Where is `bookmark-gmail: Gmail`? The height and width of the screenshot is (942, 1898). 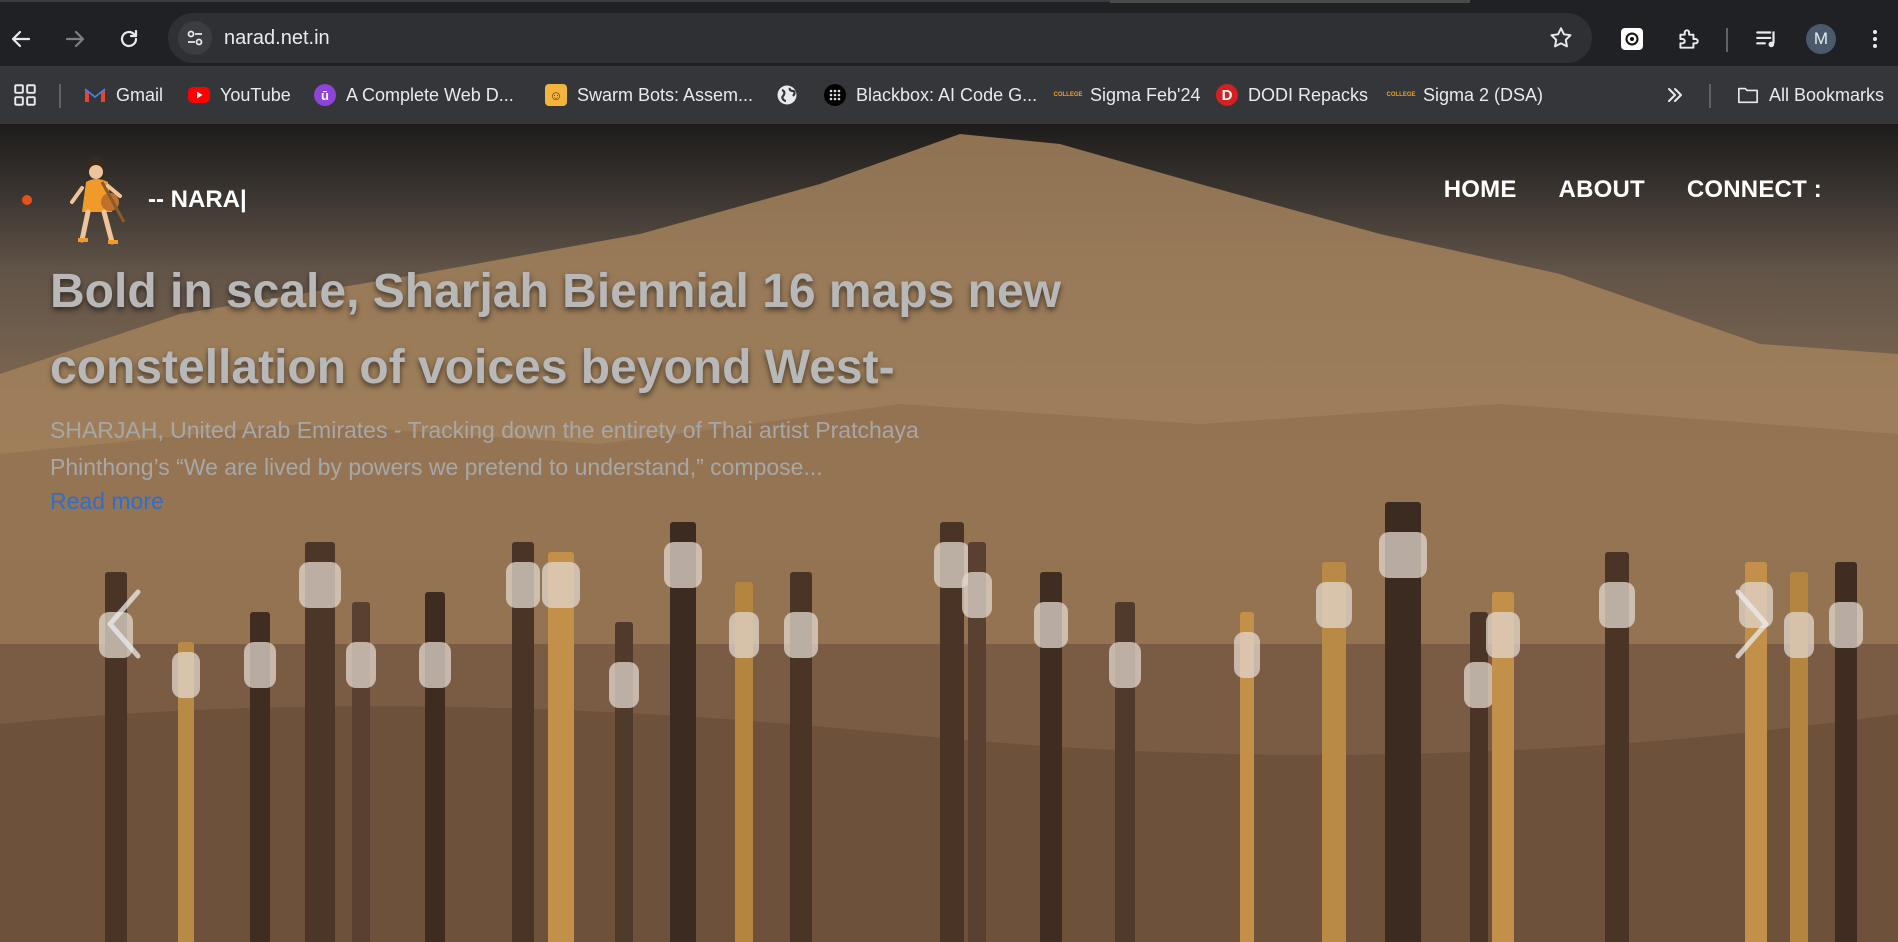
bookmark-gmail: Gmail is located at coordinates (123, 95).